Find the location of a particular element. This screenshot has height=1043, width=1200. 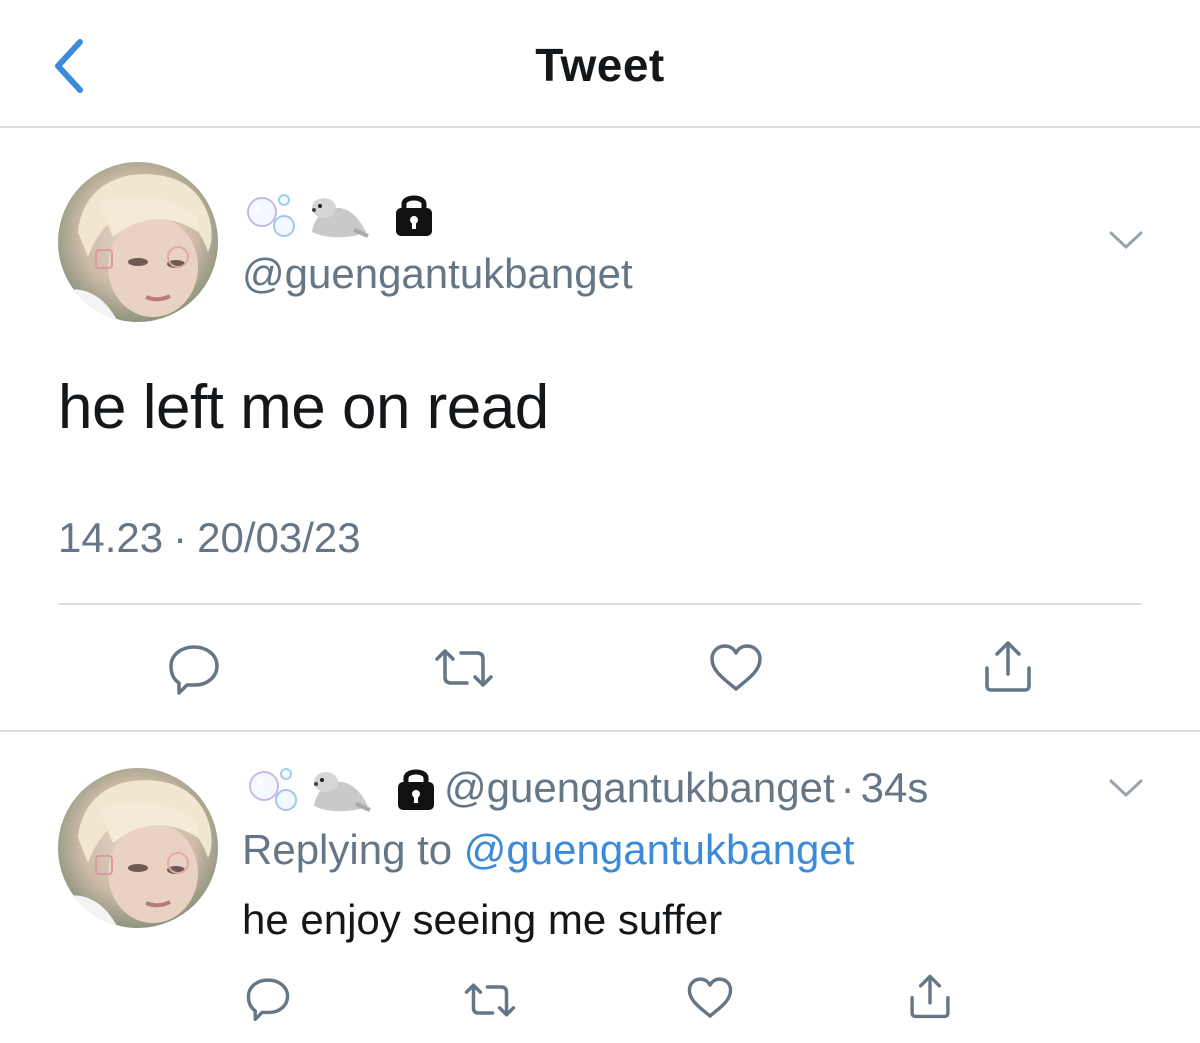

replying-to: Replying to @guengantukbanget is located at coordinates (548, 850).